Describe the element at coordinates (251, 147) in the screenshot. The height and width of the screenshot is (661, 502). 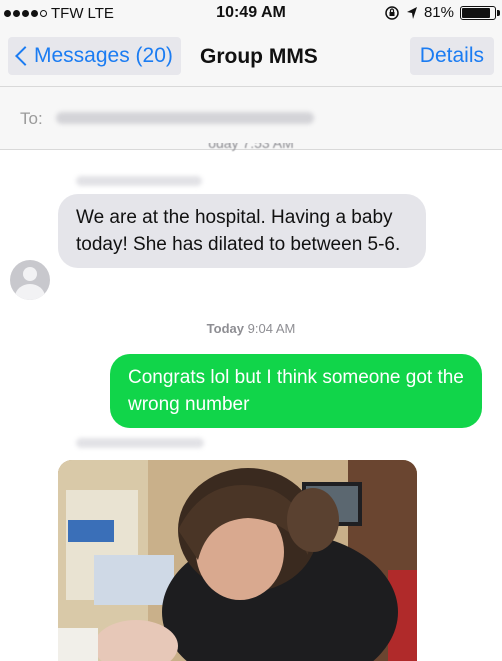
I see `partial-timestamp: oday 7:53 AM` at that location.